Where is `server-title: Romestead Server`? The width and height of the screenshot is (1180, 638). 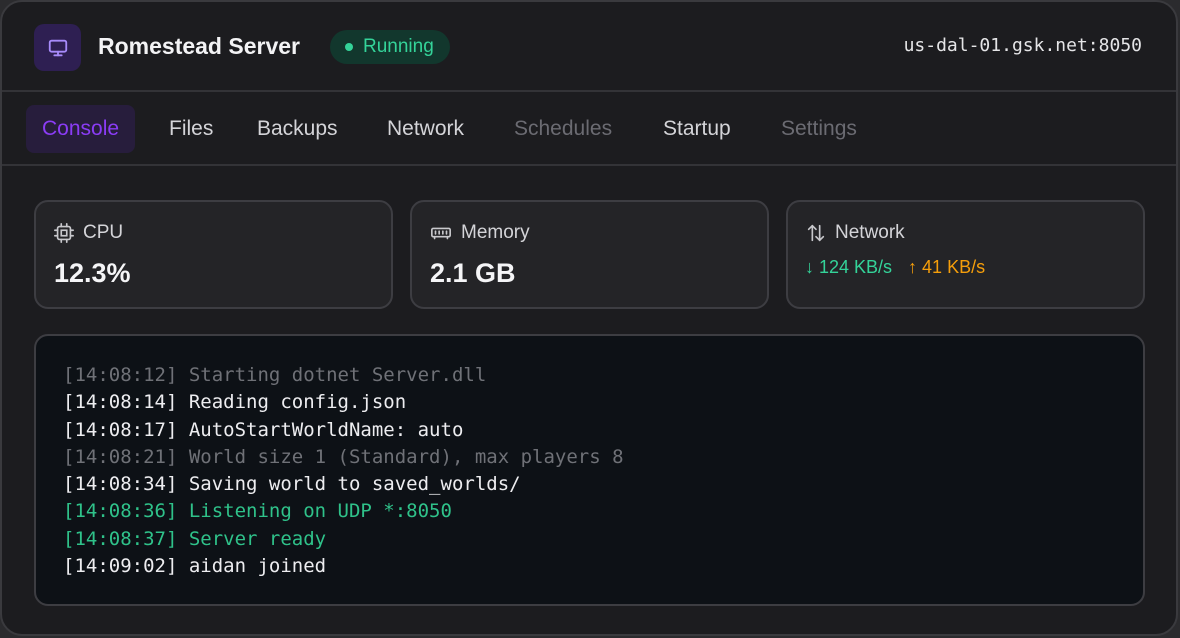
server-title: Romestead Server is located at coordinates (199, 46).